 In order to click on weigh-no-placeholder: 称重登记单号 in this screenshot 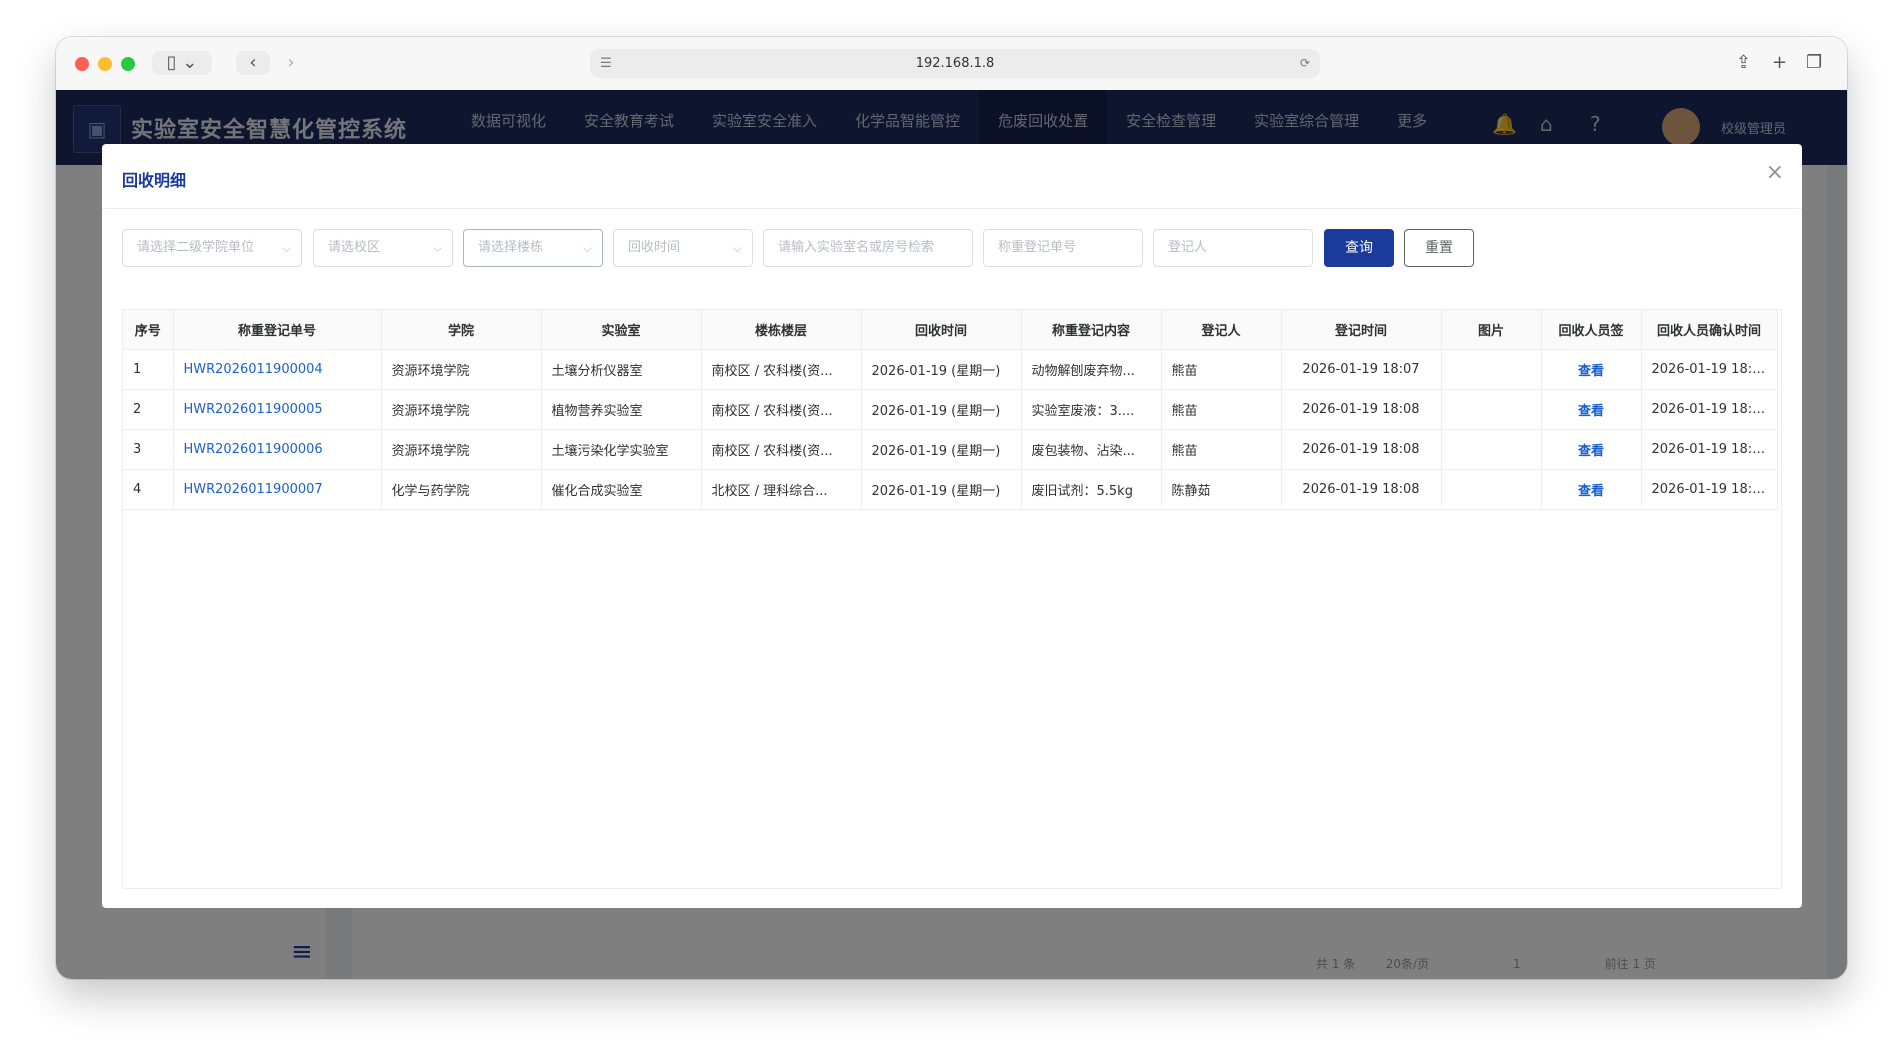, I will do `click(1037, 247)`.